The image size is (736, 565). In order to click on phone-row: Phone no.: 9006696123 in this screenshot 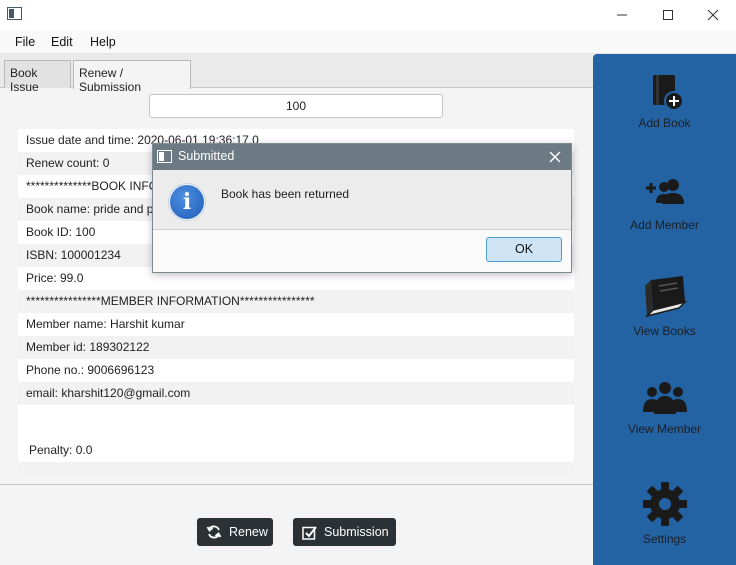, I will do `click(90, 370)`.